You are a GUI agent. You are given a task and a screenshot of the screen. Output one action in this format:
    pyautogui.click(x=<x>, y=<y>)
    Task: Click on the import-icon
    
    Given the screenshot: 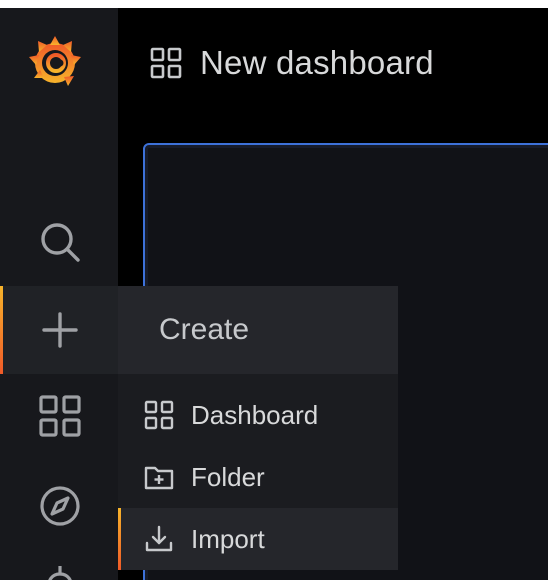 What is the action you would take?
    pyautogui.click(x=159, y=539)
    